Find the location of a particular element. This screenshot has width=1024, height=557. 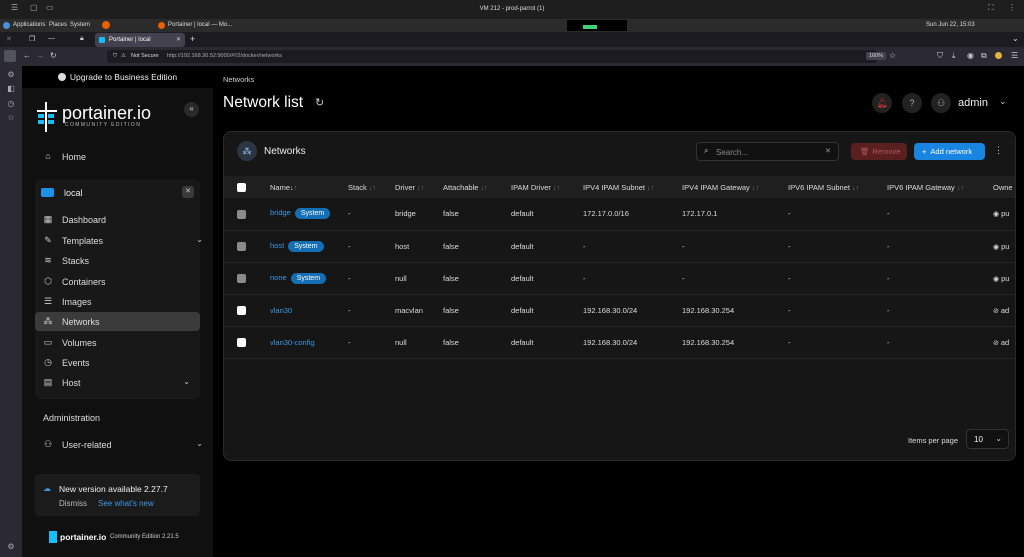

upgrade-button: Upgrade to Business Edition is located at coordinates (117, 77).